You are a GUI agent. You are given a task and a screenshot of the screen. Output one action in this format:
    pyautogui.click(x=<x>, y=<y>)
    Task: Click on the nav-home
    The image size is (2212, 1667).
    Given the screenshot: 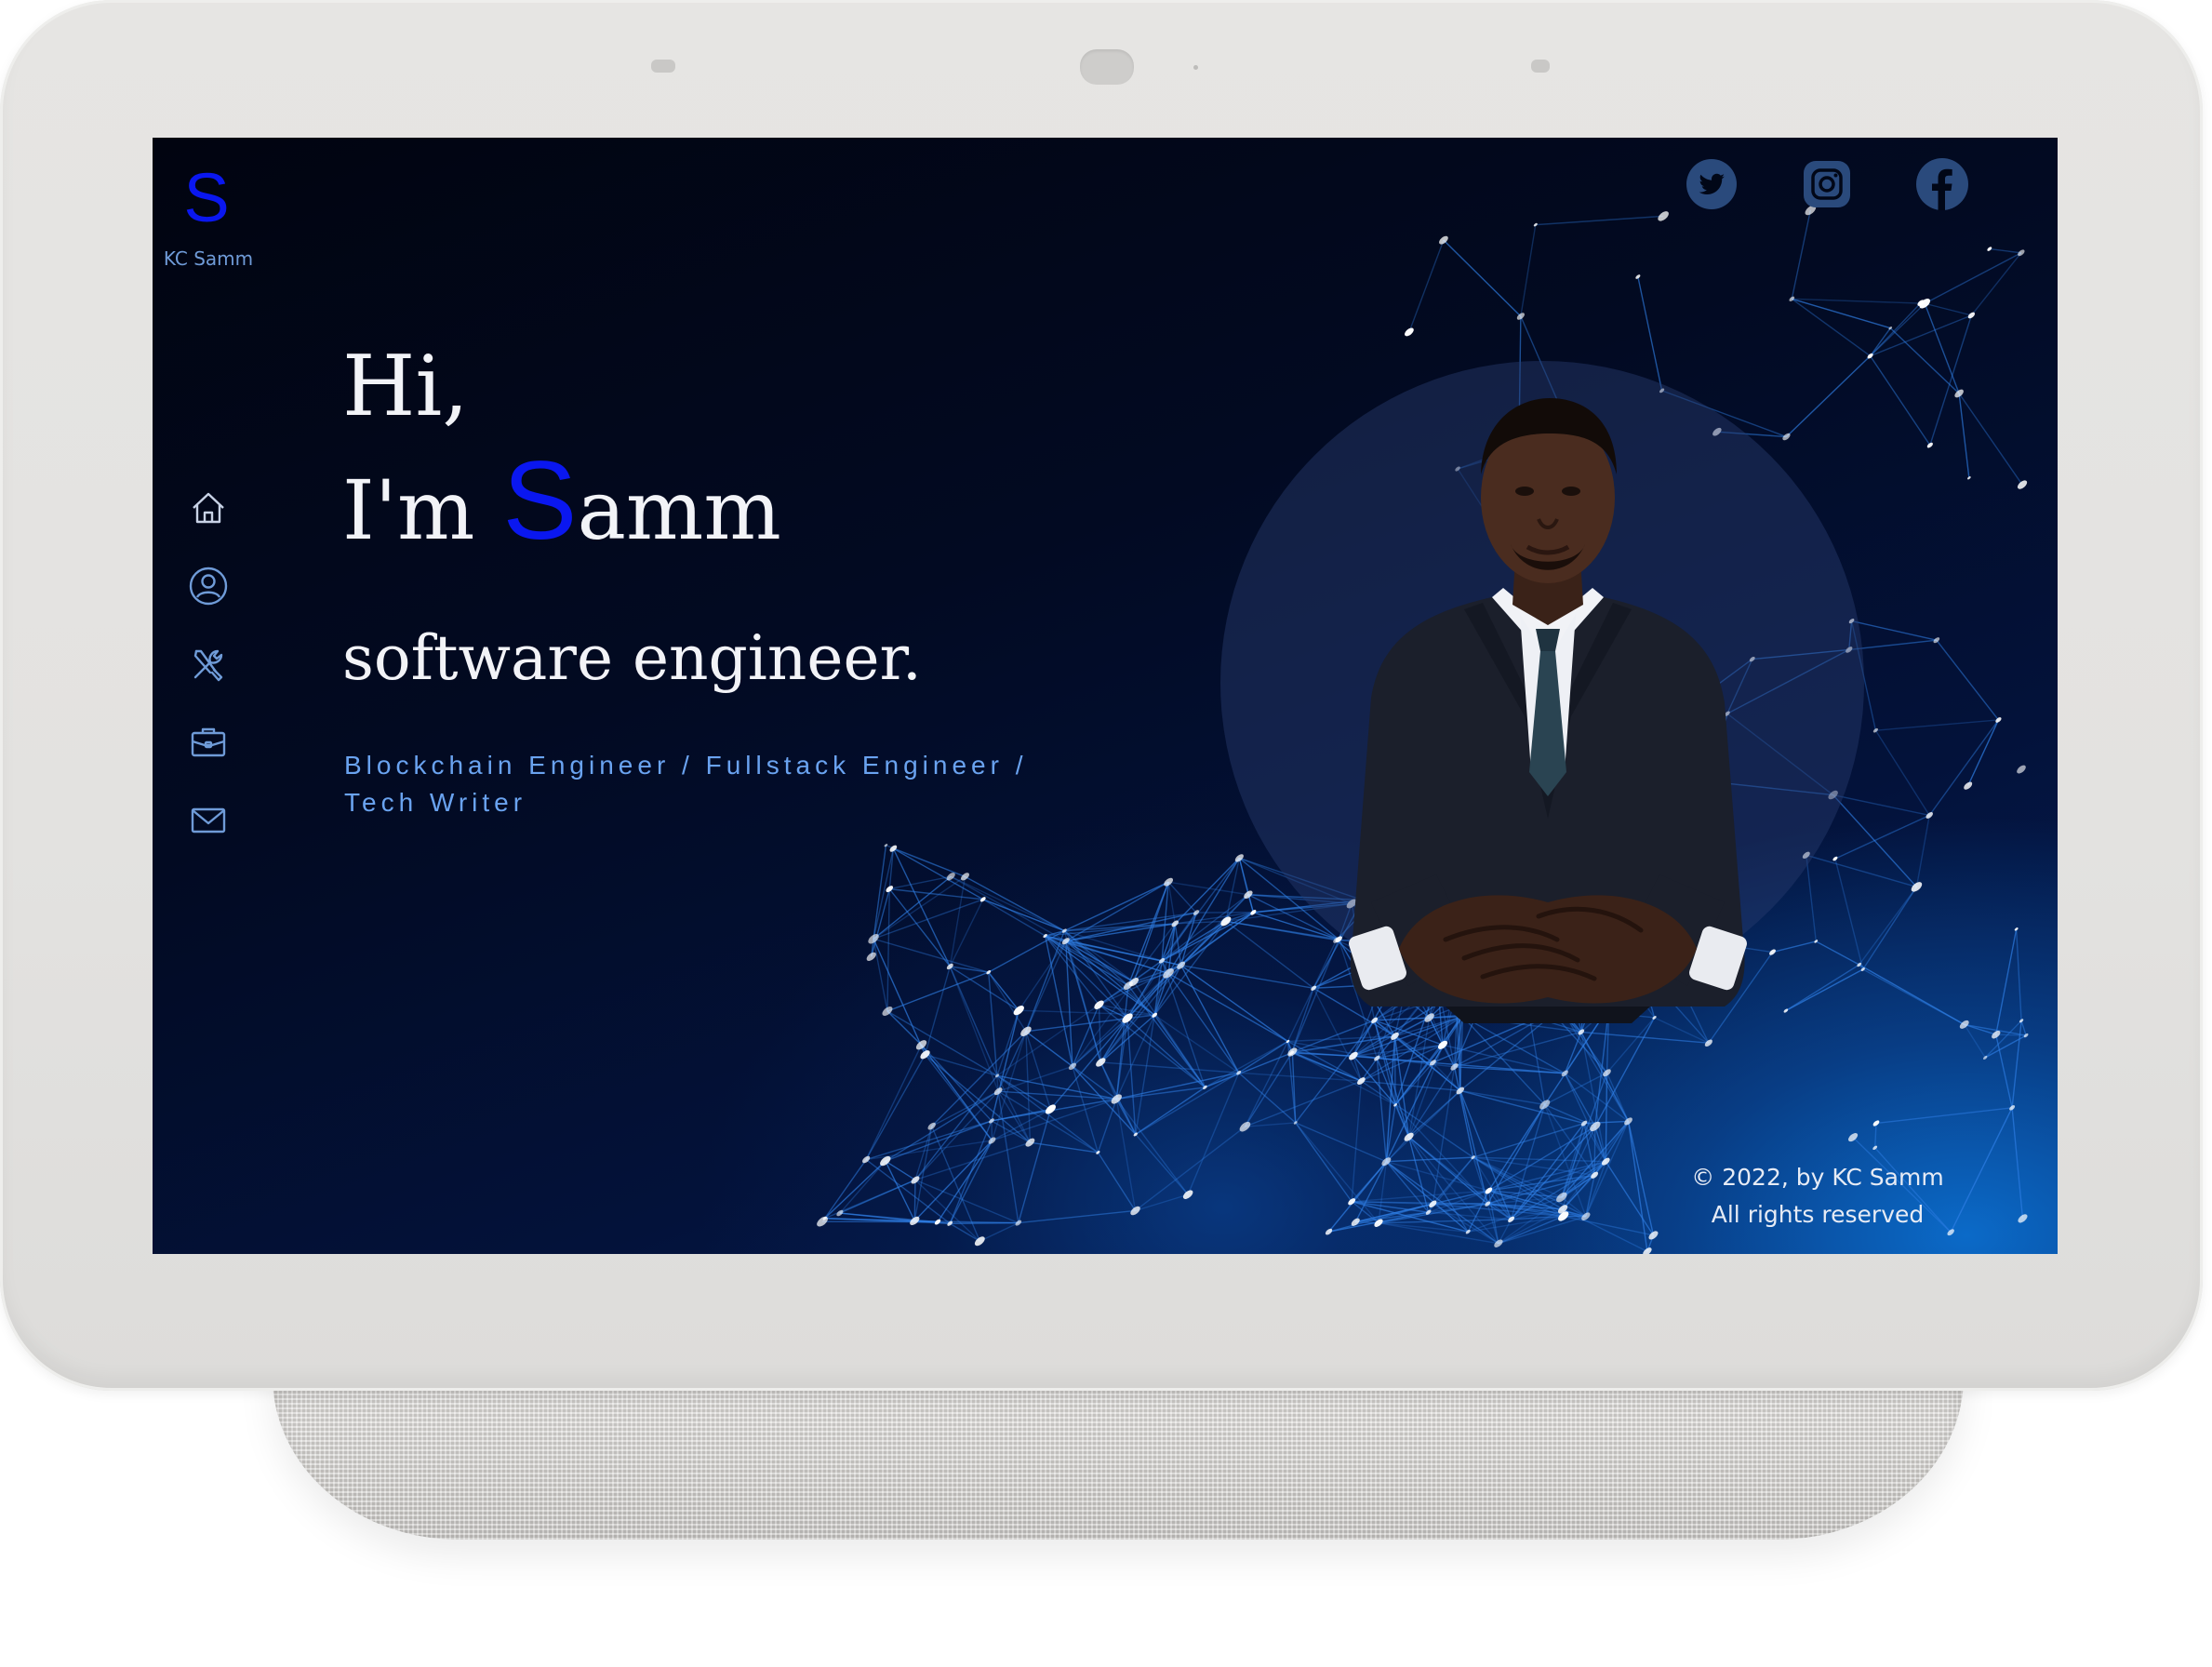 What is the action you would take?
    pyautogui.click(x=208, y=510)
    